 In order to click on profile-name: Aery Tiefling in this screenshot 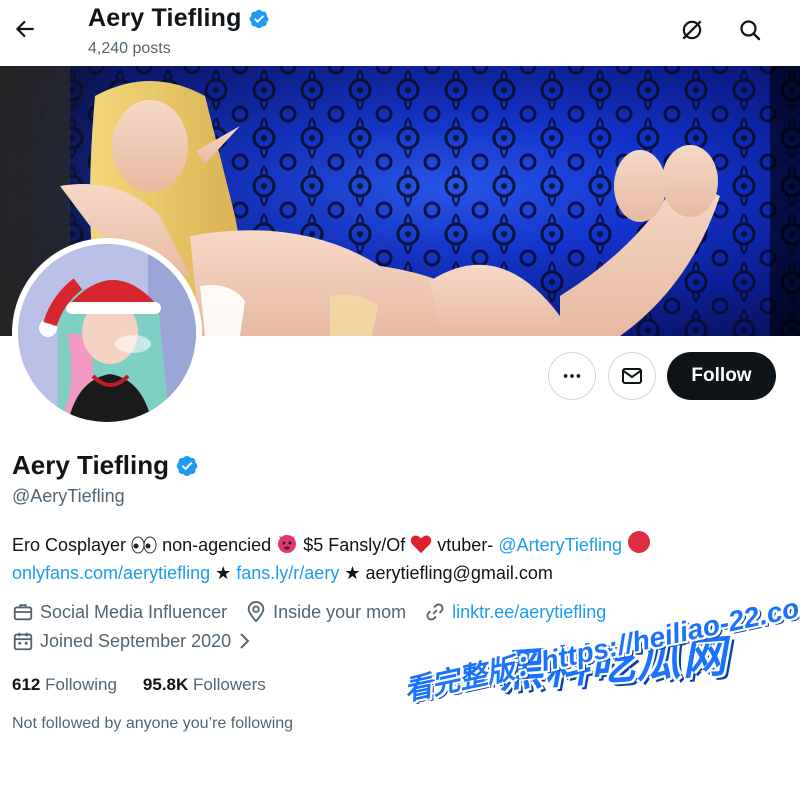, I will do `click(91, 465)`.